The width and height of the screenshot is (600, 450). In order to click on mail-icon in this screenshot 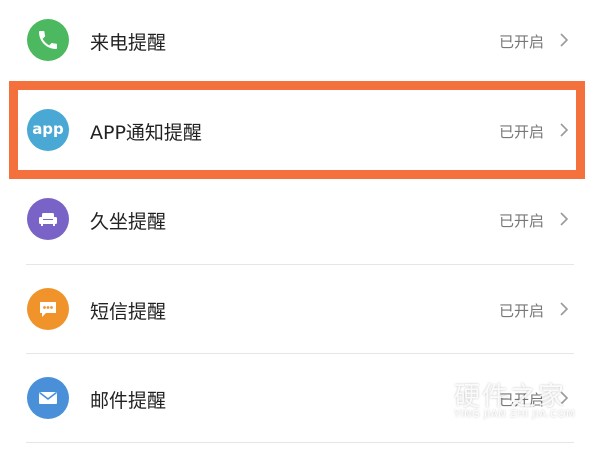, I will do `click(48, 398)`.